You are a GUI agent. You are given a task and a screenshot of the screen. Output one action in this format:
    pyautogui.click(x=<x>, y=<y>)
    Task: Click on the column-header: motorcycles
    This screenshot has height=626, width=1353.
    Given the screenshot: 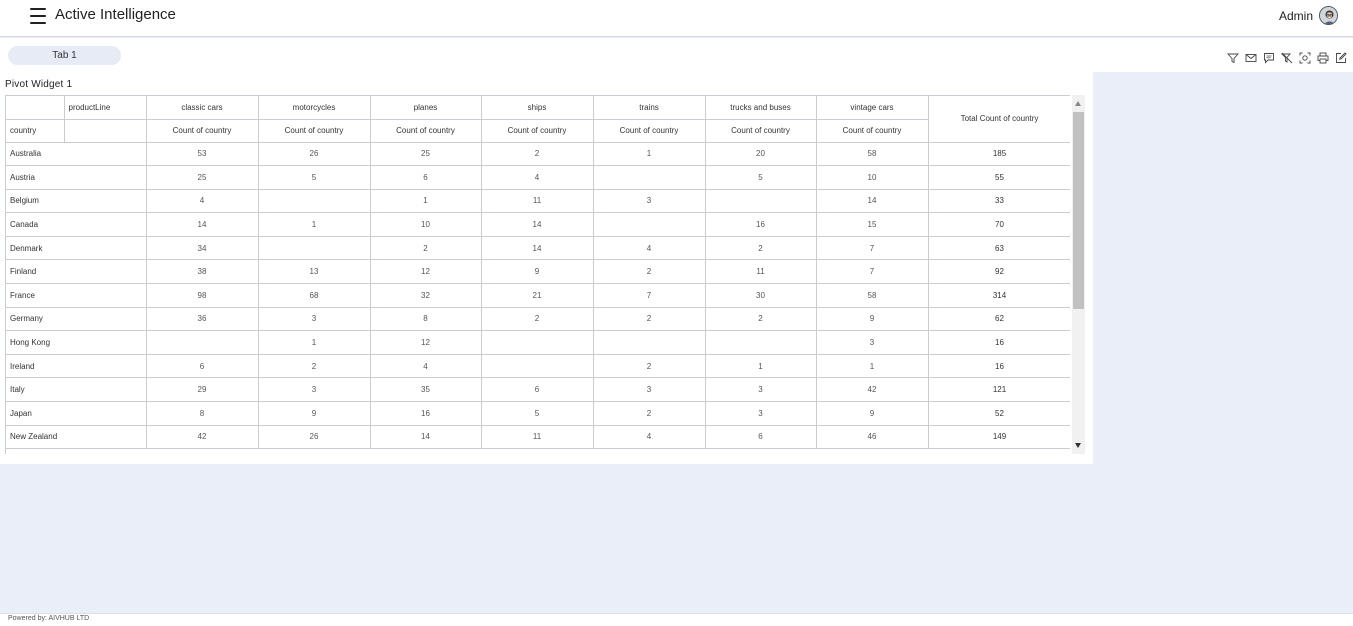 What is the action you would take?
    pyautogui.click(x=314, y=108)
    